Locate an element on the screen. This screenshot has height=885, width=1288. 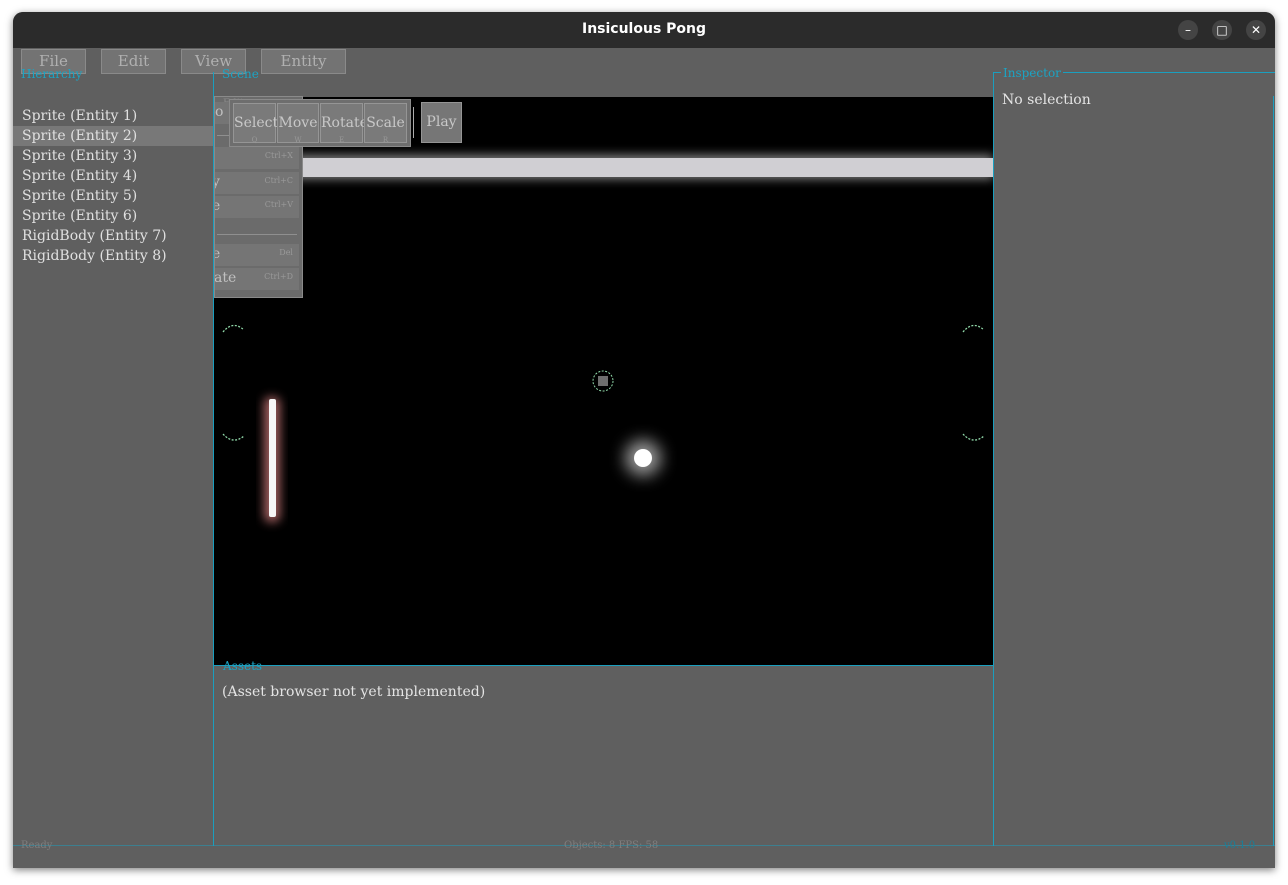
inspector-right-border is located at coordinates (1273, 471).